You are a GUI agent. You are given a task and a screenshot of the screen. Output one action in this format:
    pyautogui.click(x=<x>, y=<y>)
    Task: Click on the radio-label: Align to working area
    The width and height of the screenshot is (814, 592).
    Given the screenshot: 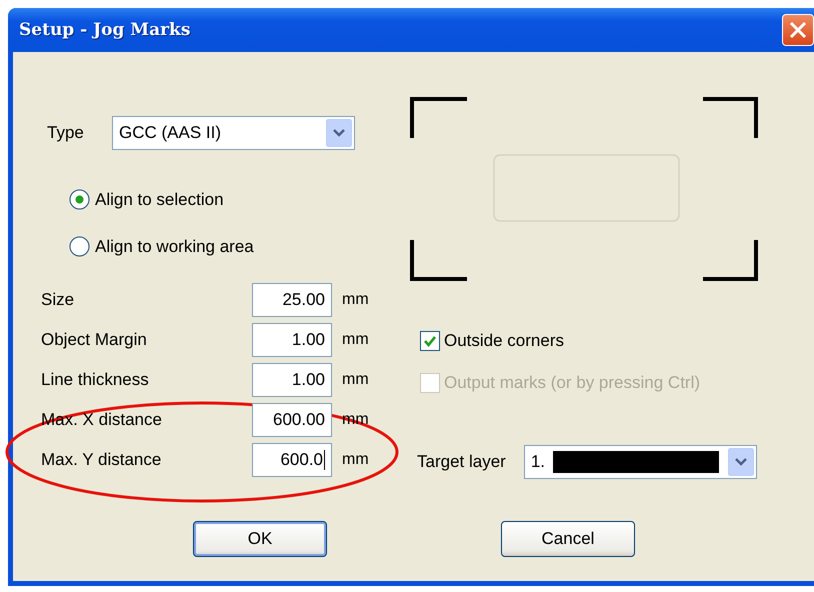 What is the action you would take?
    pyautogui.click(x=174, y=246)
    